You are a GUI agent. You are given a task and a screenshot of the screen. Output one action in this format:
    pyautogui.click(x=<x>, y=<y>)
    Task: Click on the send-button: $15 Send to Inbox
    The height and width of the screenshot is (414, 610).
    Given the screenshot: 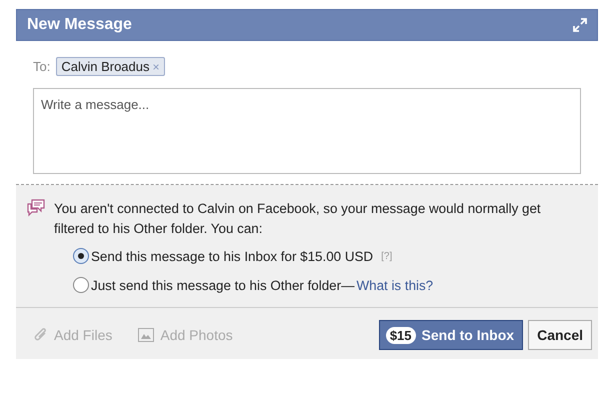 What is the action you would take?
    pyautogui.click(x=451, y=335)
    